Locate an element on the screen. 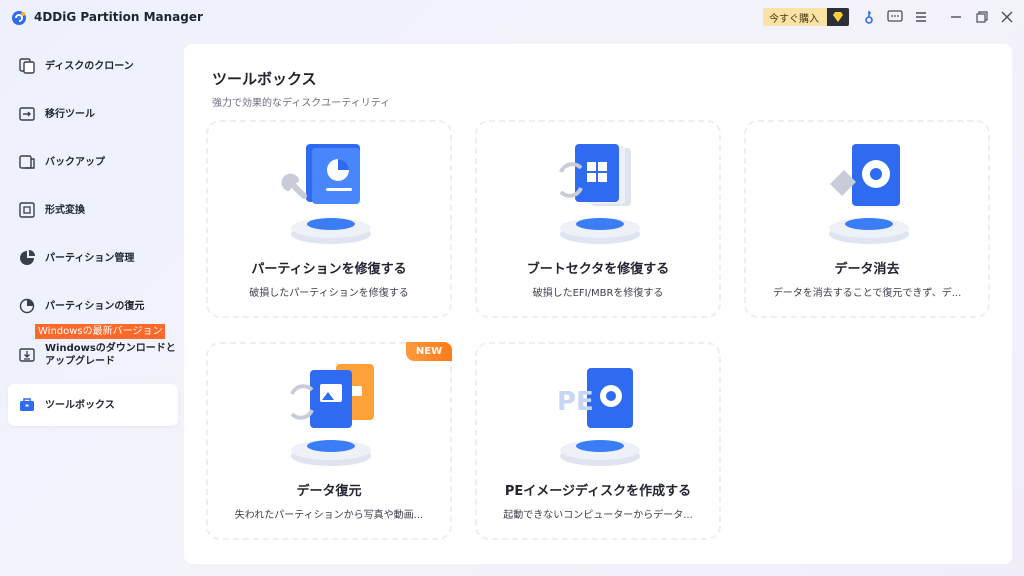  sidebar-item-partition-restore: パーティションの復元 is located at coordinates (93, 306).